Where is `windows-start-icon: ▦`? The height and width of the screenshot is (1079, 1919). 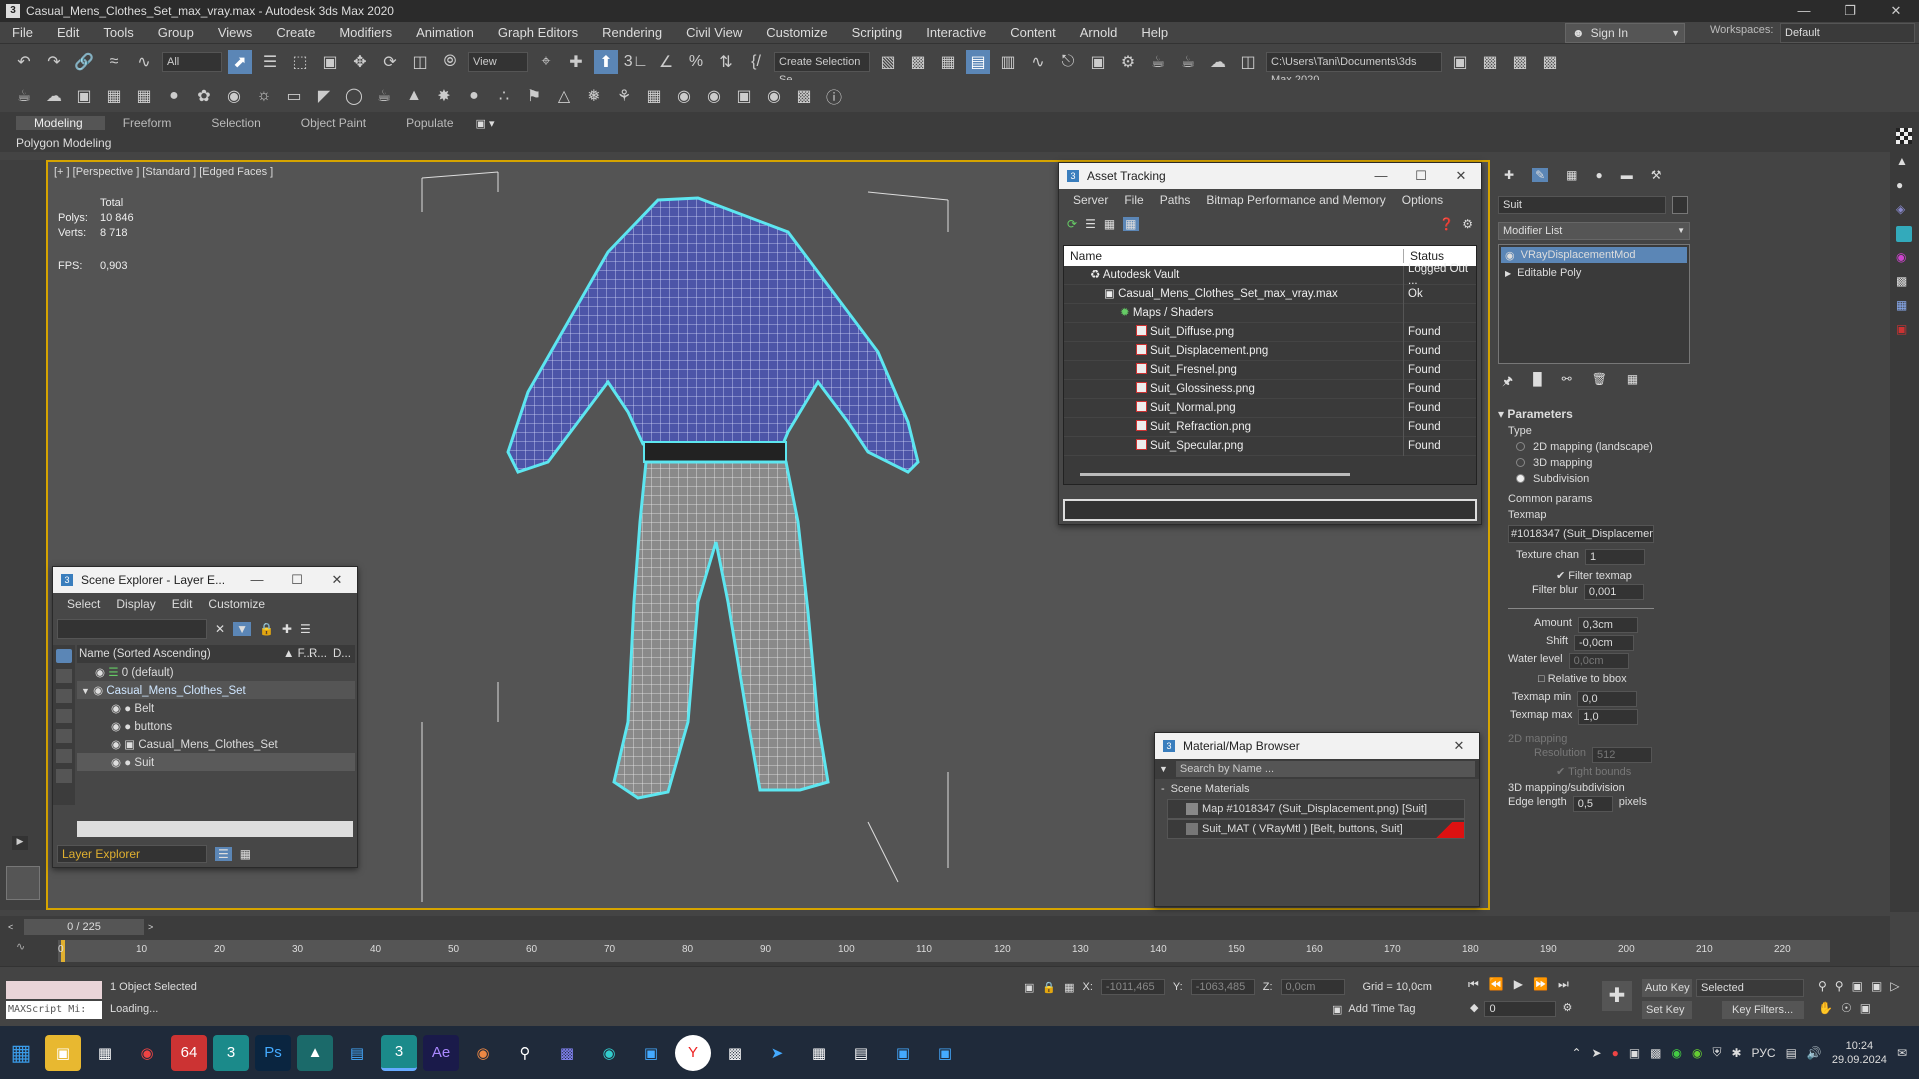 windows-start-icon: ▦ is located at coordinates (21, 1053).